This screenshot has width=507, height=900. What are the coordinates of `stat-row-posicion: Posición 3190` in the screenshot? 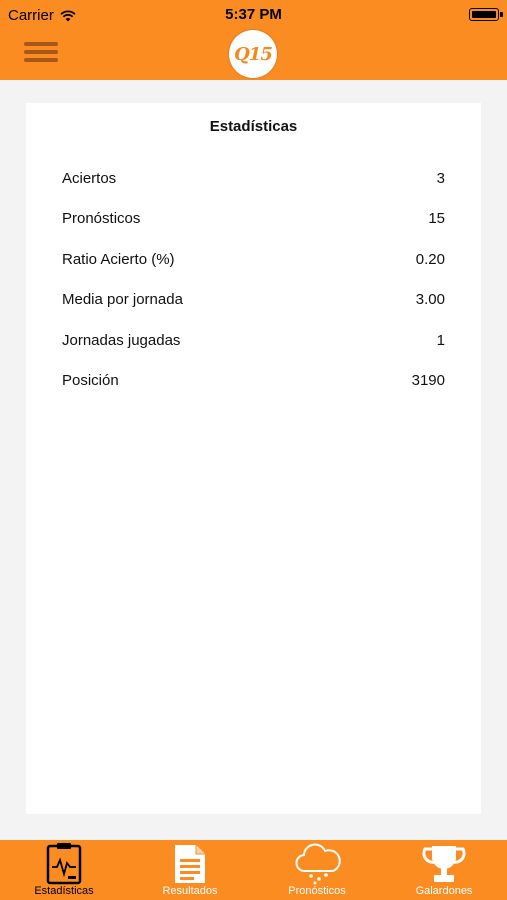 It's located at (253, 384).